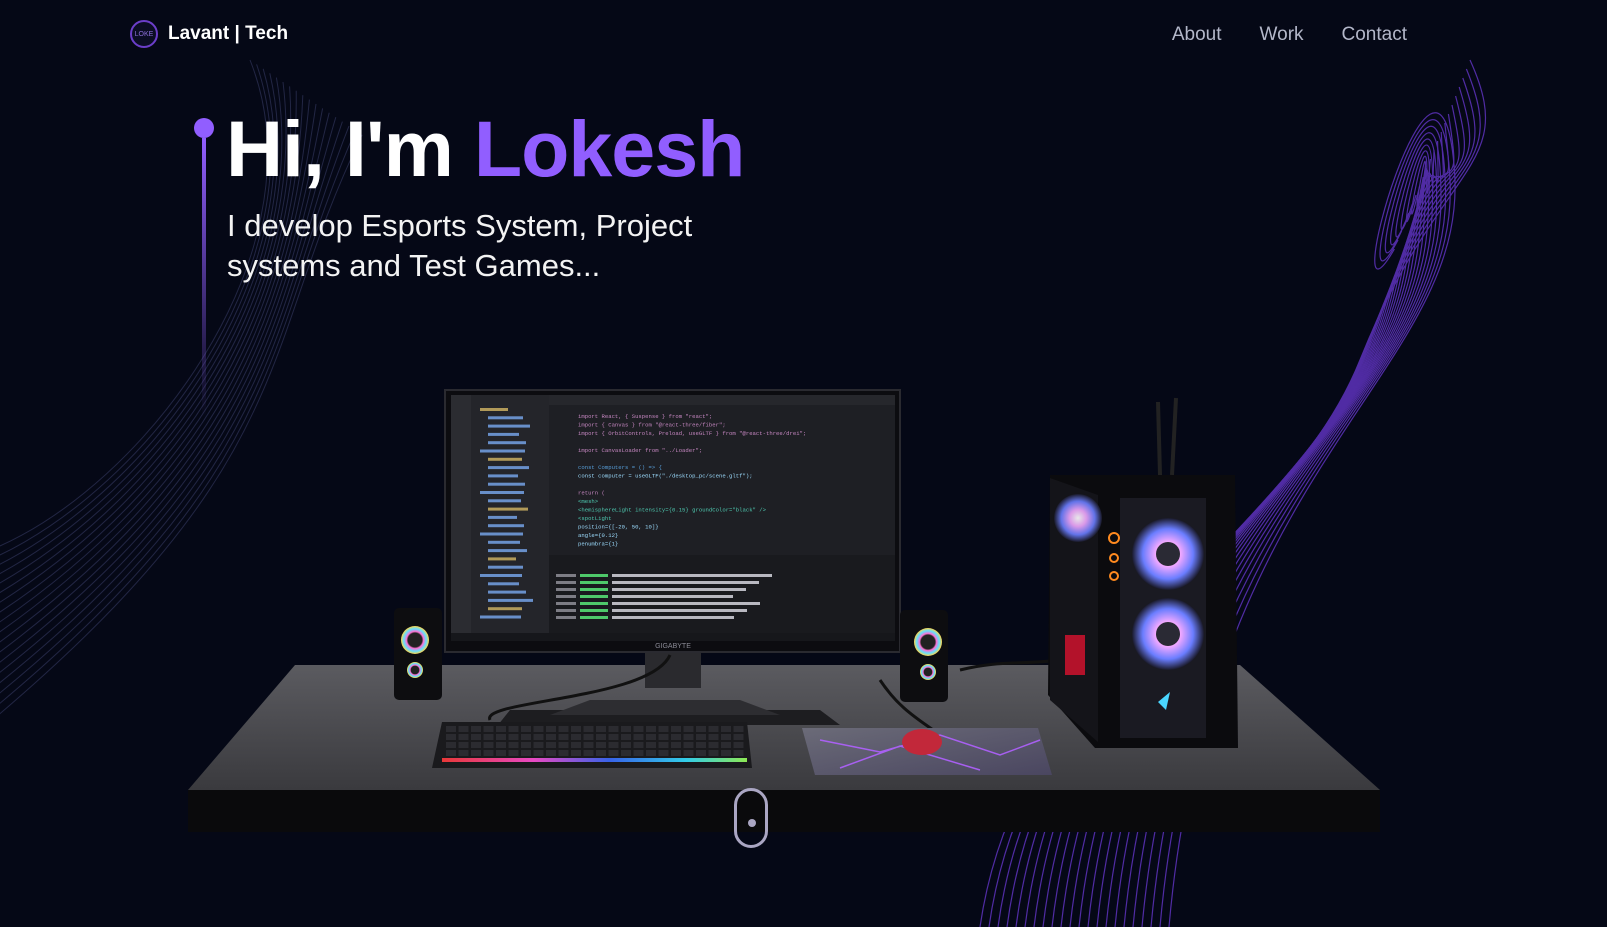 Image resolution: width=1607 pixels, height=927 pixels. I want to click on nav-links: About Work Contact, so click(1289, 35).